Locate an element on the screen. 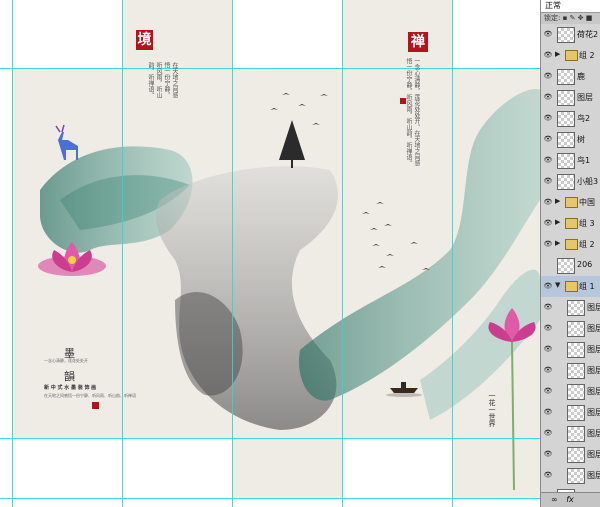 This screenshot has width=600, height=507. fx-button: fx is located at coordinates (570, 499).